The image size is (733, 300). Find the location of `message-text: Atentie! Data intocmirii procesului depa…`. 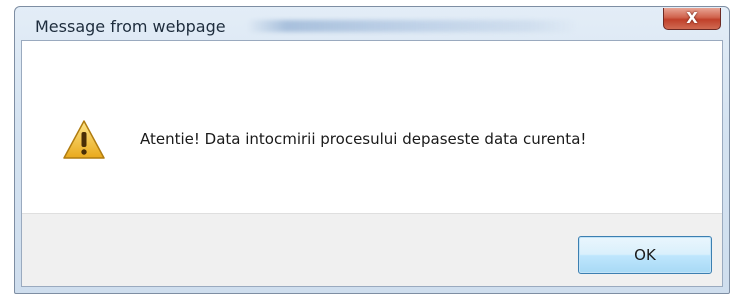

message-text: Atentie! Data intocmirii procesului depa… is located at coordinates (363, 139).